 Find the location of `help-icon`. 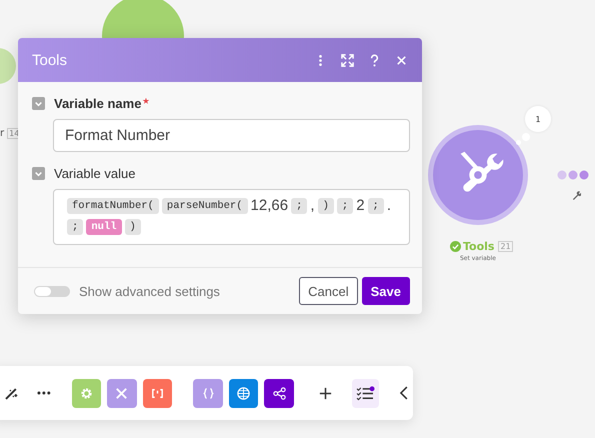

help-icon is located at coordinates (374, 60).